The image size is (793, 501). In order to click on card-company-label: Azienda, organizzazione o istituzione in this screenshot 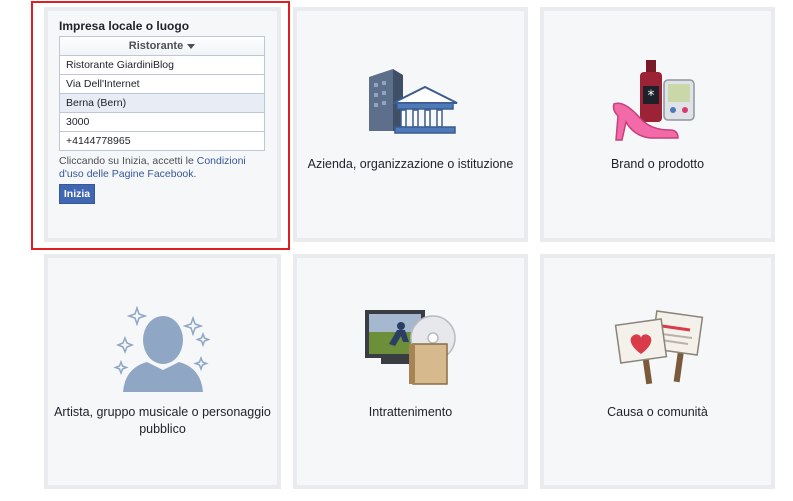, I will do `click(410, 164)`.